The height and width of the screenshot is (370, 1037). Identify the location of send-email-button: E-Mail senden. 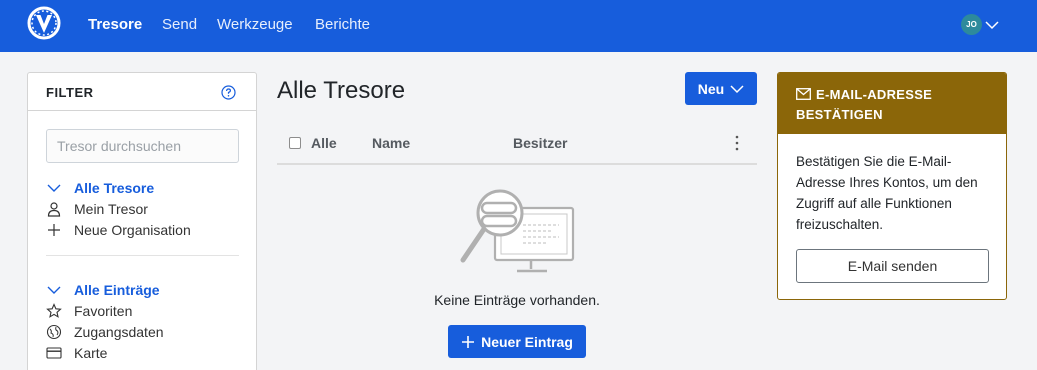
(892, 266).